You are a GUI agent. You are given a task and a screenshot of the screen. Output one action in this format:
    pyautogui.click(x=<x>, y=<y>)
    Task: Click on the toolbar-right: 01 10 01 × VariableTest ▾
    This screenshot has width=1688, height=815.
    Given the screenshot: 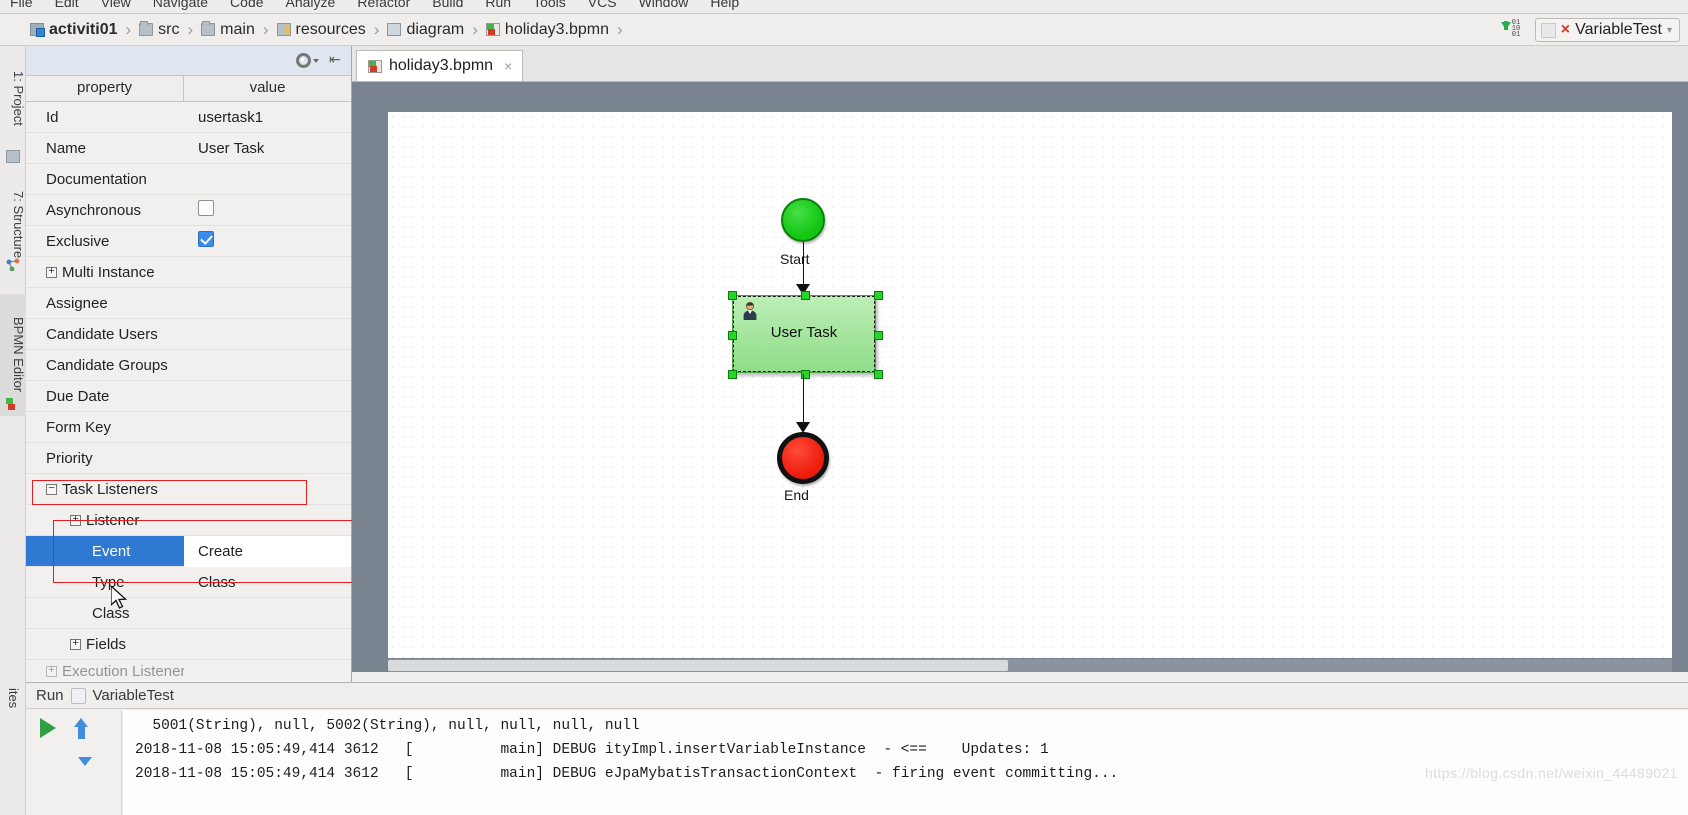 What is the action you would take?
    pyautogui.click(x=1589, y=30)
    